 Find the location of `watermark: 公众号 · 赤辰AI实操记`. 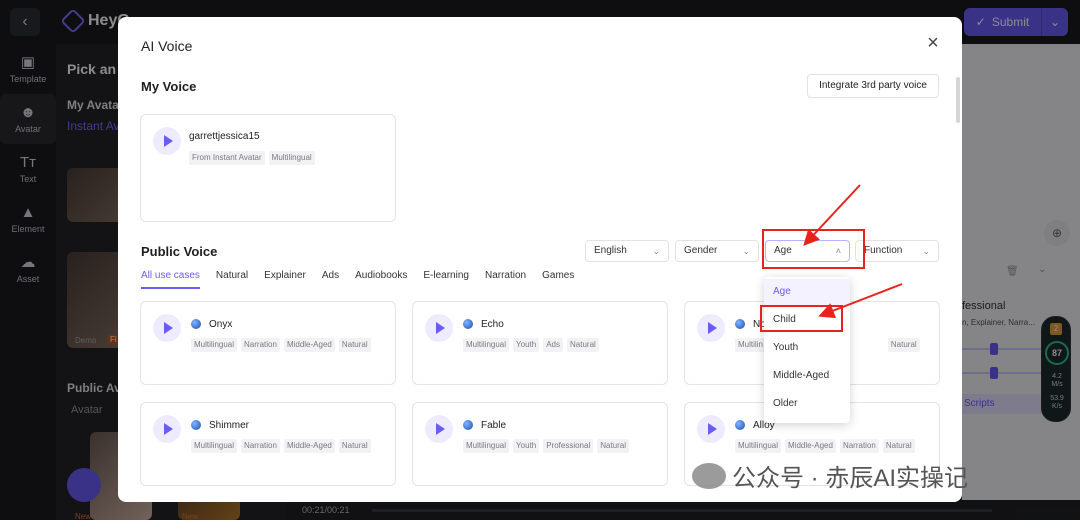

watermark: 公众号 · 赤辰AI实操记 is located at coordinates (830, 475).